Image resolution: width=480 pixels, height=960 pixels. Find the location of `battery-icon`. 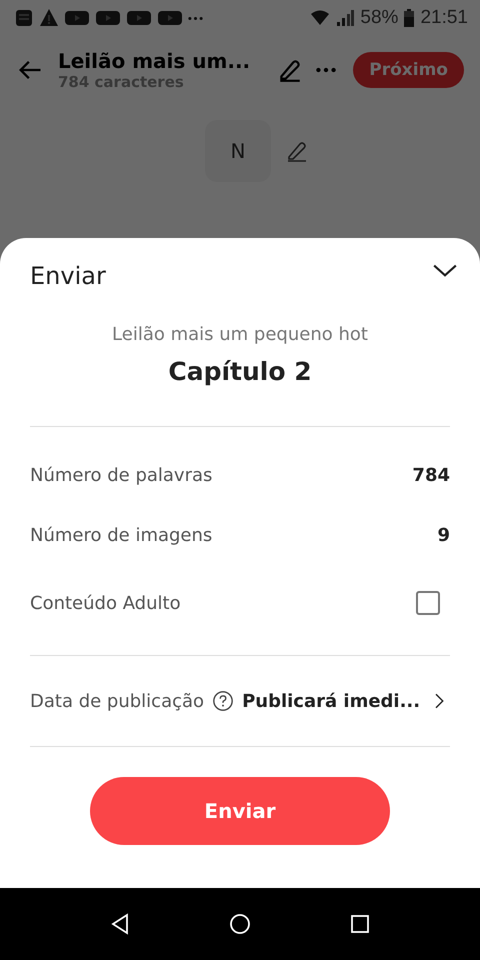

battery-icon is located at coordinates (409, 18).